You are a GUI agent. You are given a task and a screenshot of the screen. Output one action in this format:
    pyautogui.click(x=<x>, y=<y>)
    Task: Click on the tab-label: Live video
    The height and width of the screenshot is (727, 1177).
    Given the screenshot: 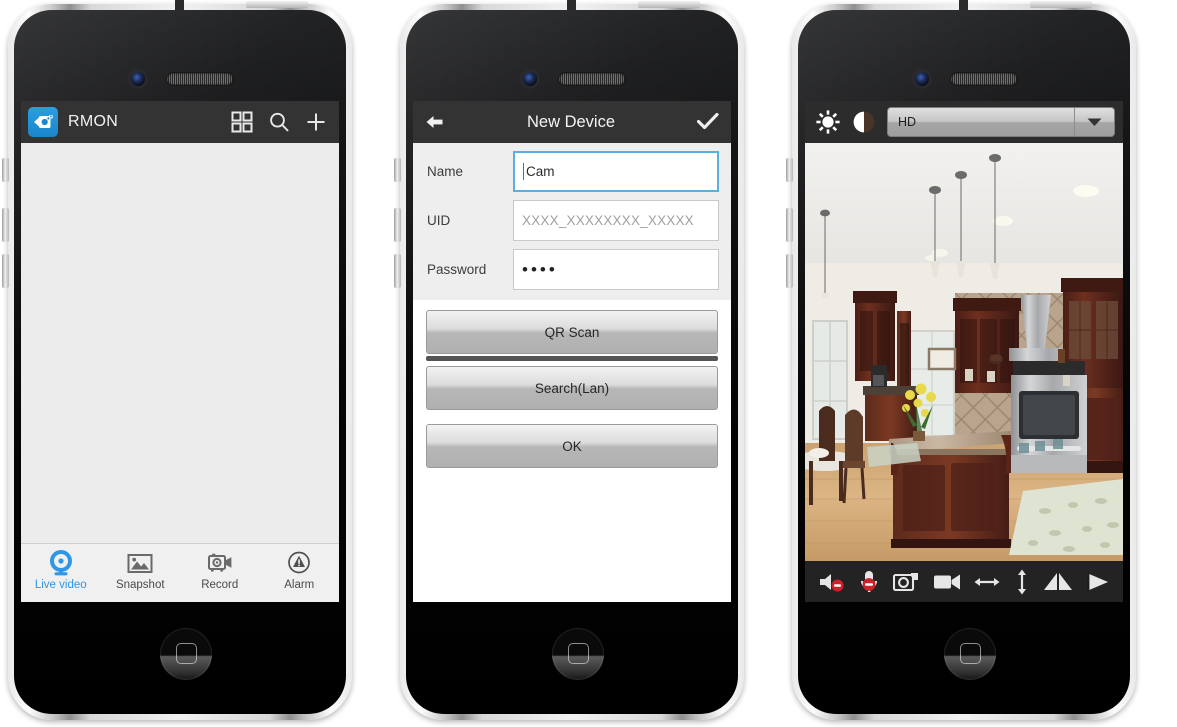 What is the action you would take?
    pyautogui.click(x=60, y=585)
    